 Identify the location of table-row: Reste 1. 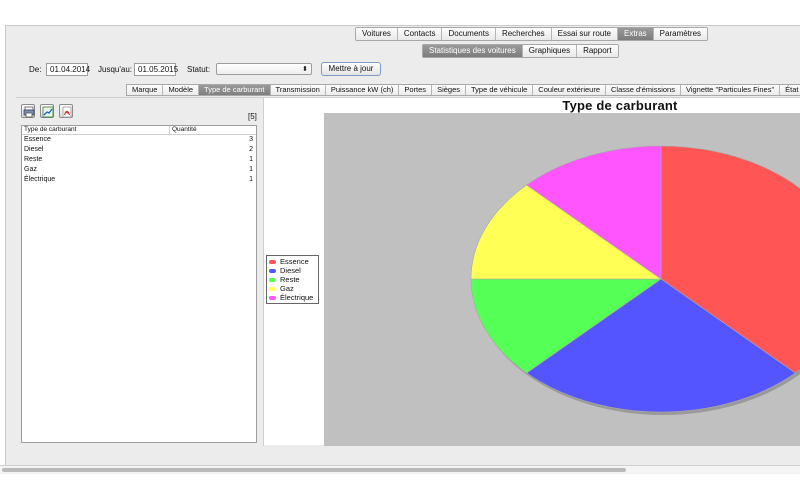
(139, 160).